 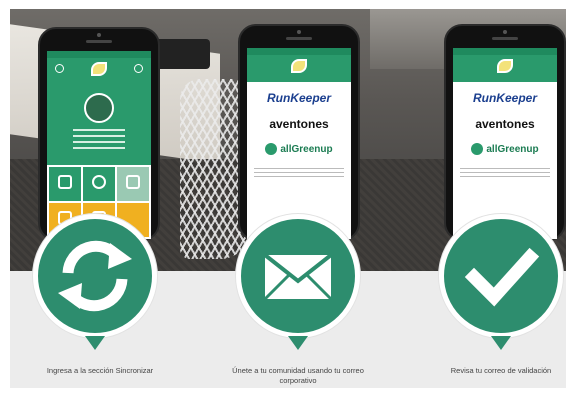 What do you see at coordinates (298, 277) in the screenshot?
I see `envelope-icon` at bounding box center [298, 277].